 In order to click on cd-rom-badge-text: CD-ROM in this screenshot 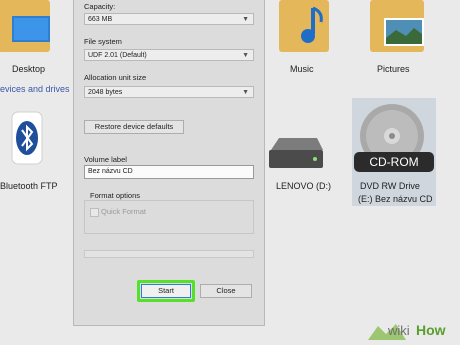, I will do `click(394, 162)`.